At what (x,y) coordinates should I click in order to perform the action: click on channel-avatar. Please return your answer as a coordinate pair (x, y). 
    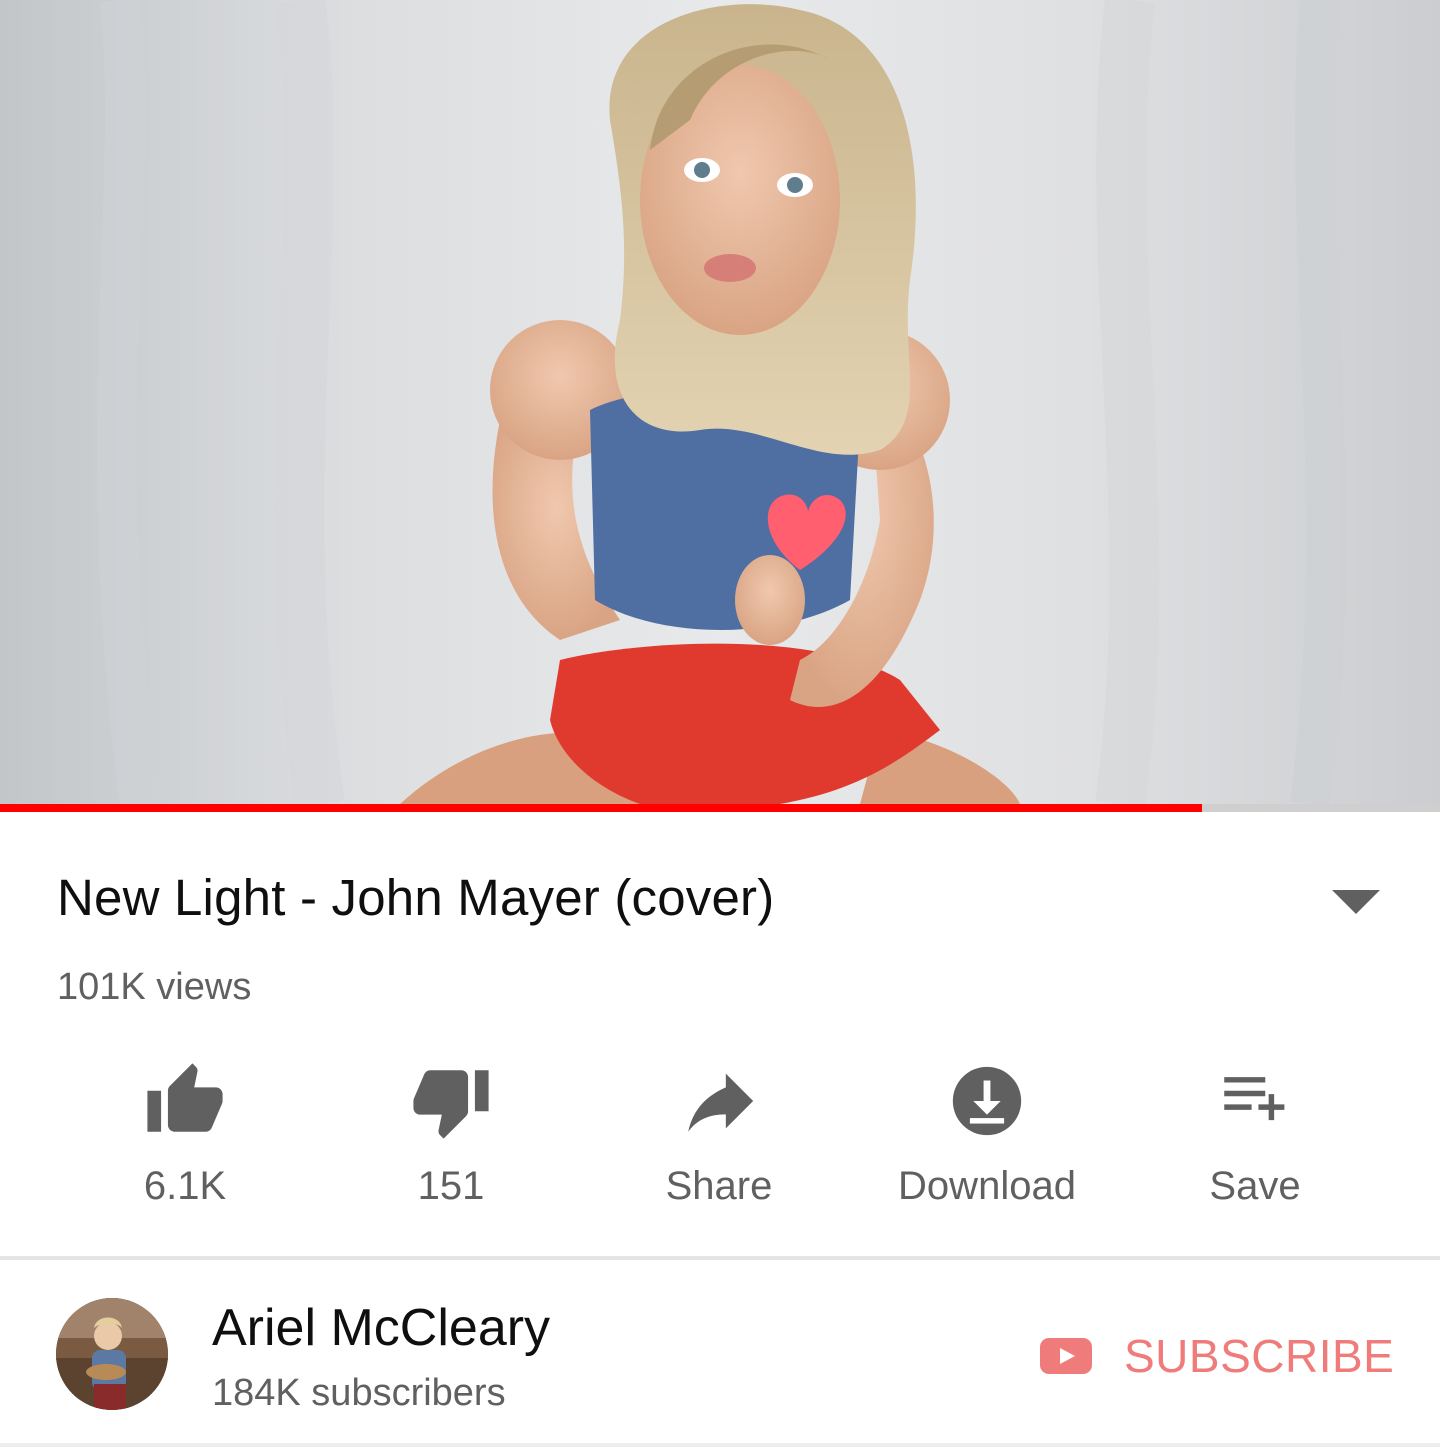
    Looking at the image, I should click on (112, 1354).